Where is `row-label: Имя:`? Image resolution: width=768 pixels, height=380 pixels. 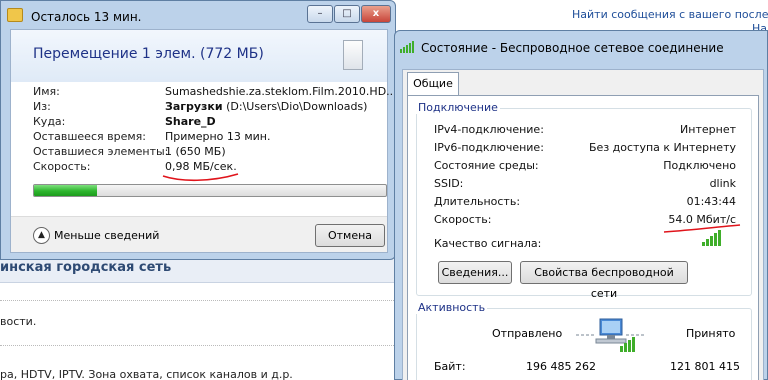 row-label: Имя: is located at coordinates (46, 91).